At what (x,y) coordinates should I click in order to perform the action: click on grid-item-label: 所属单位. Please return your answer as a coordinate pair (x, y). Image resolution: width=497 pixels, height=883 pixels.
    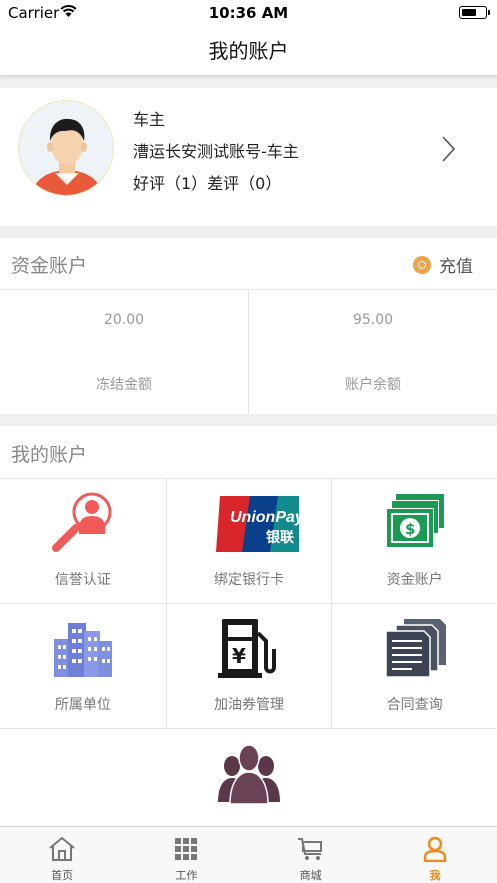
    Looking at the image, I should click on (82, 705).